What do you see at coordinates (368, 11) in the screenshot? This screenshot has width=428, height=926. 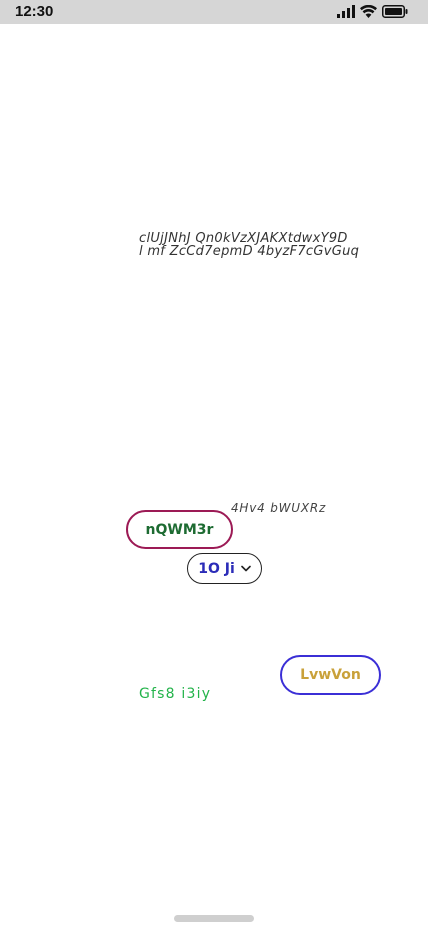 I see `wifi-icon` at bounding box center [368, 11].